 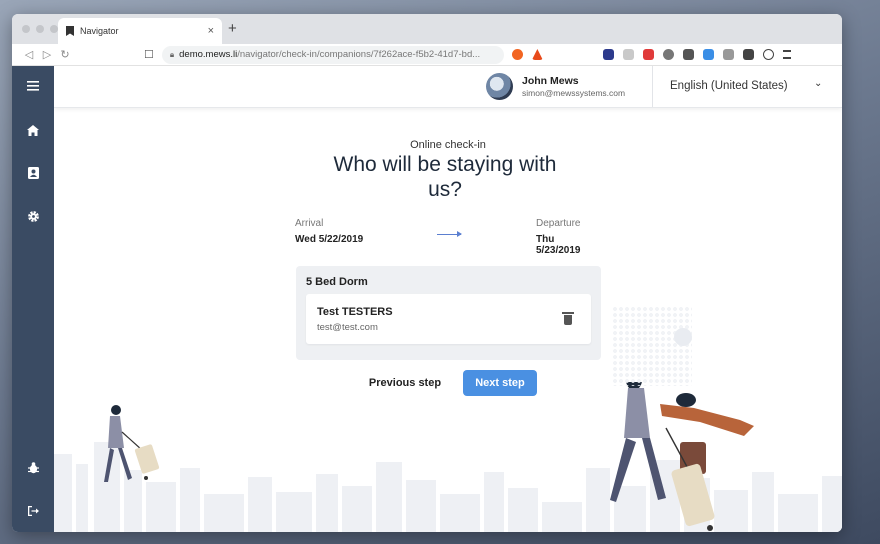 What do you see at coordinates (558, 223) in the screenshot?
I see `departure-label: Departure` at bounding box center [558, 223].